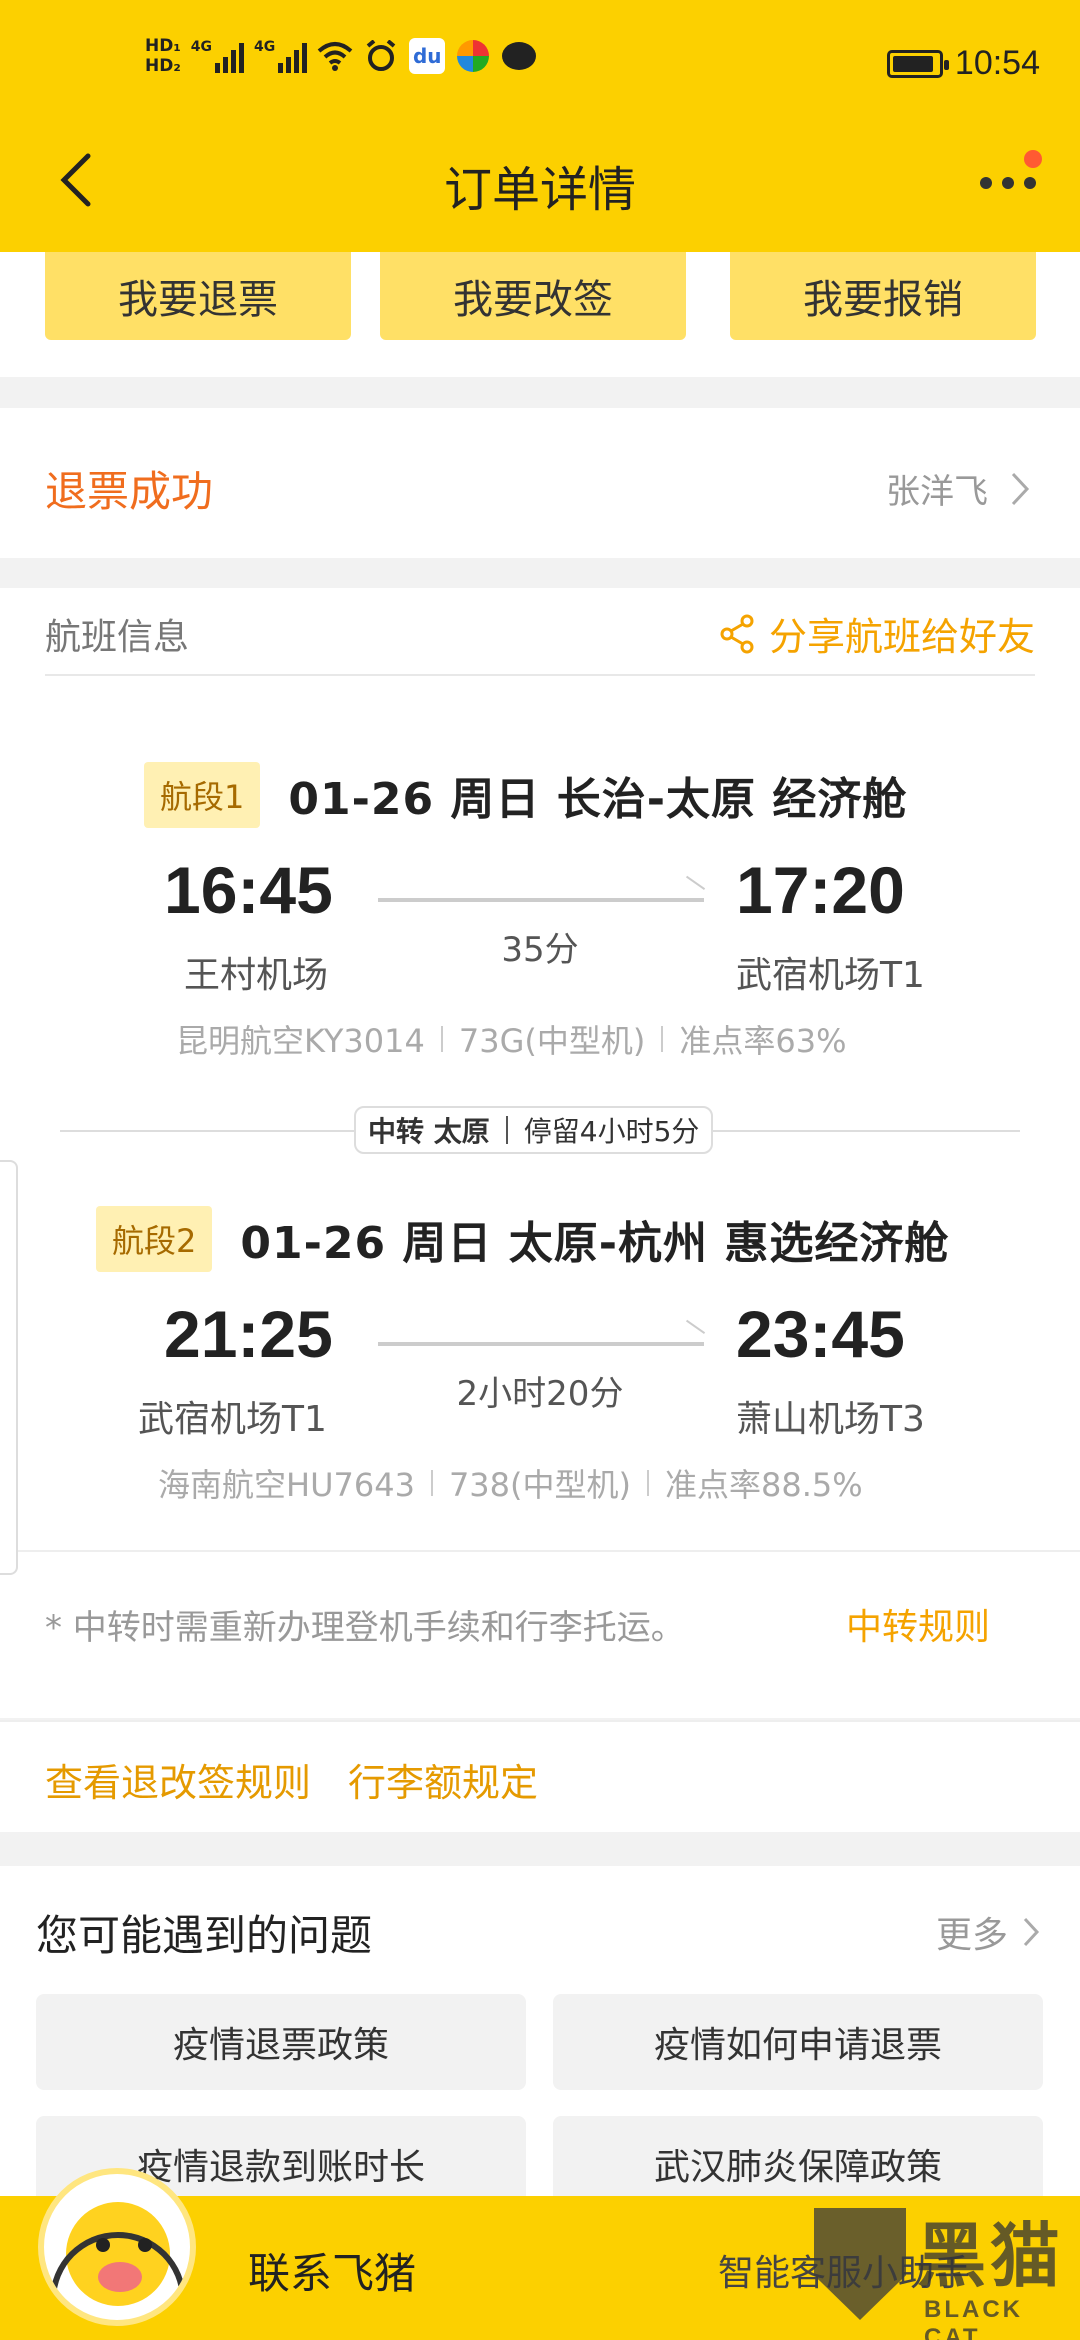  I want to click on passenger-link: 张洋飞, so click(958, 488).